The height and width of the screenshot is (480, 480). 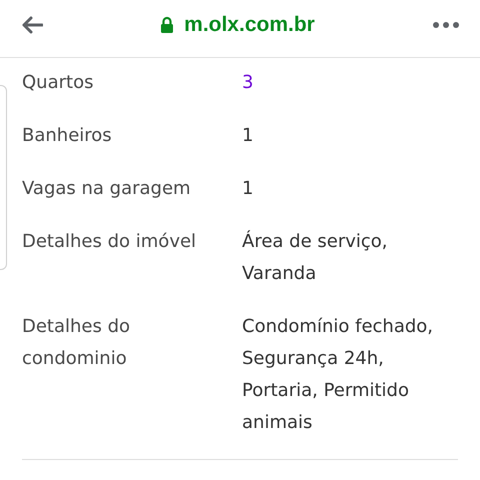 I want to click on detail-label: Quartos, so click(x=58, y=83).